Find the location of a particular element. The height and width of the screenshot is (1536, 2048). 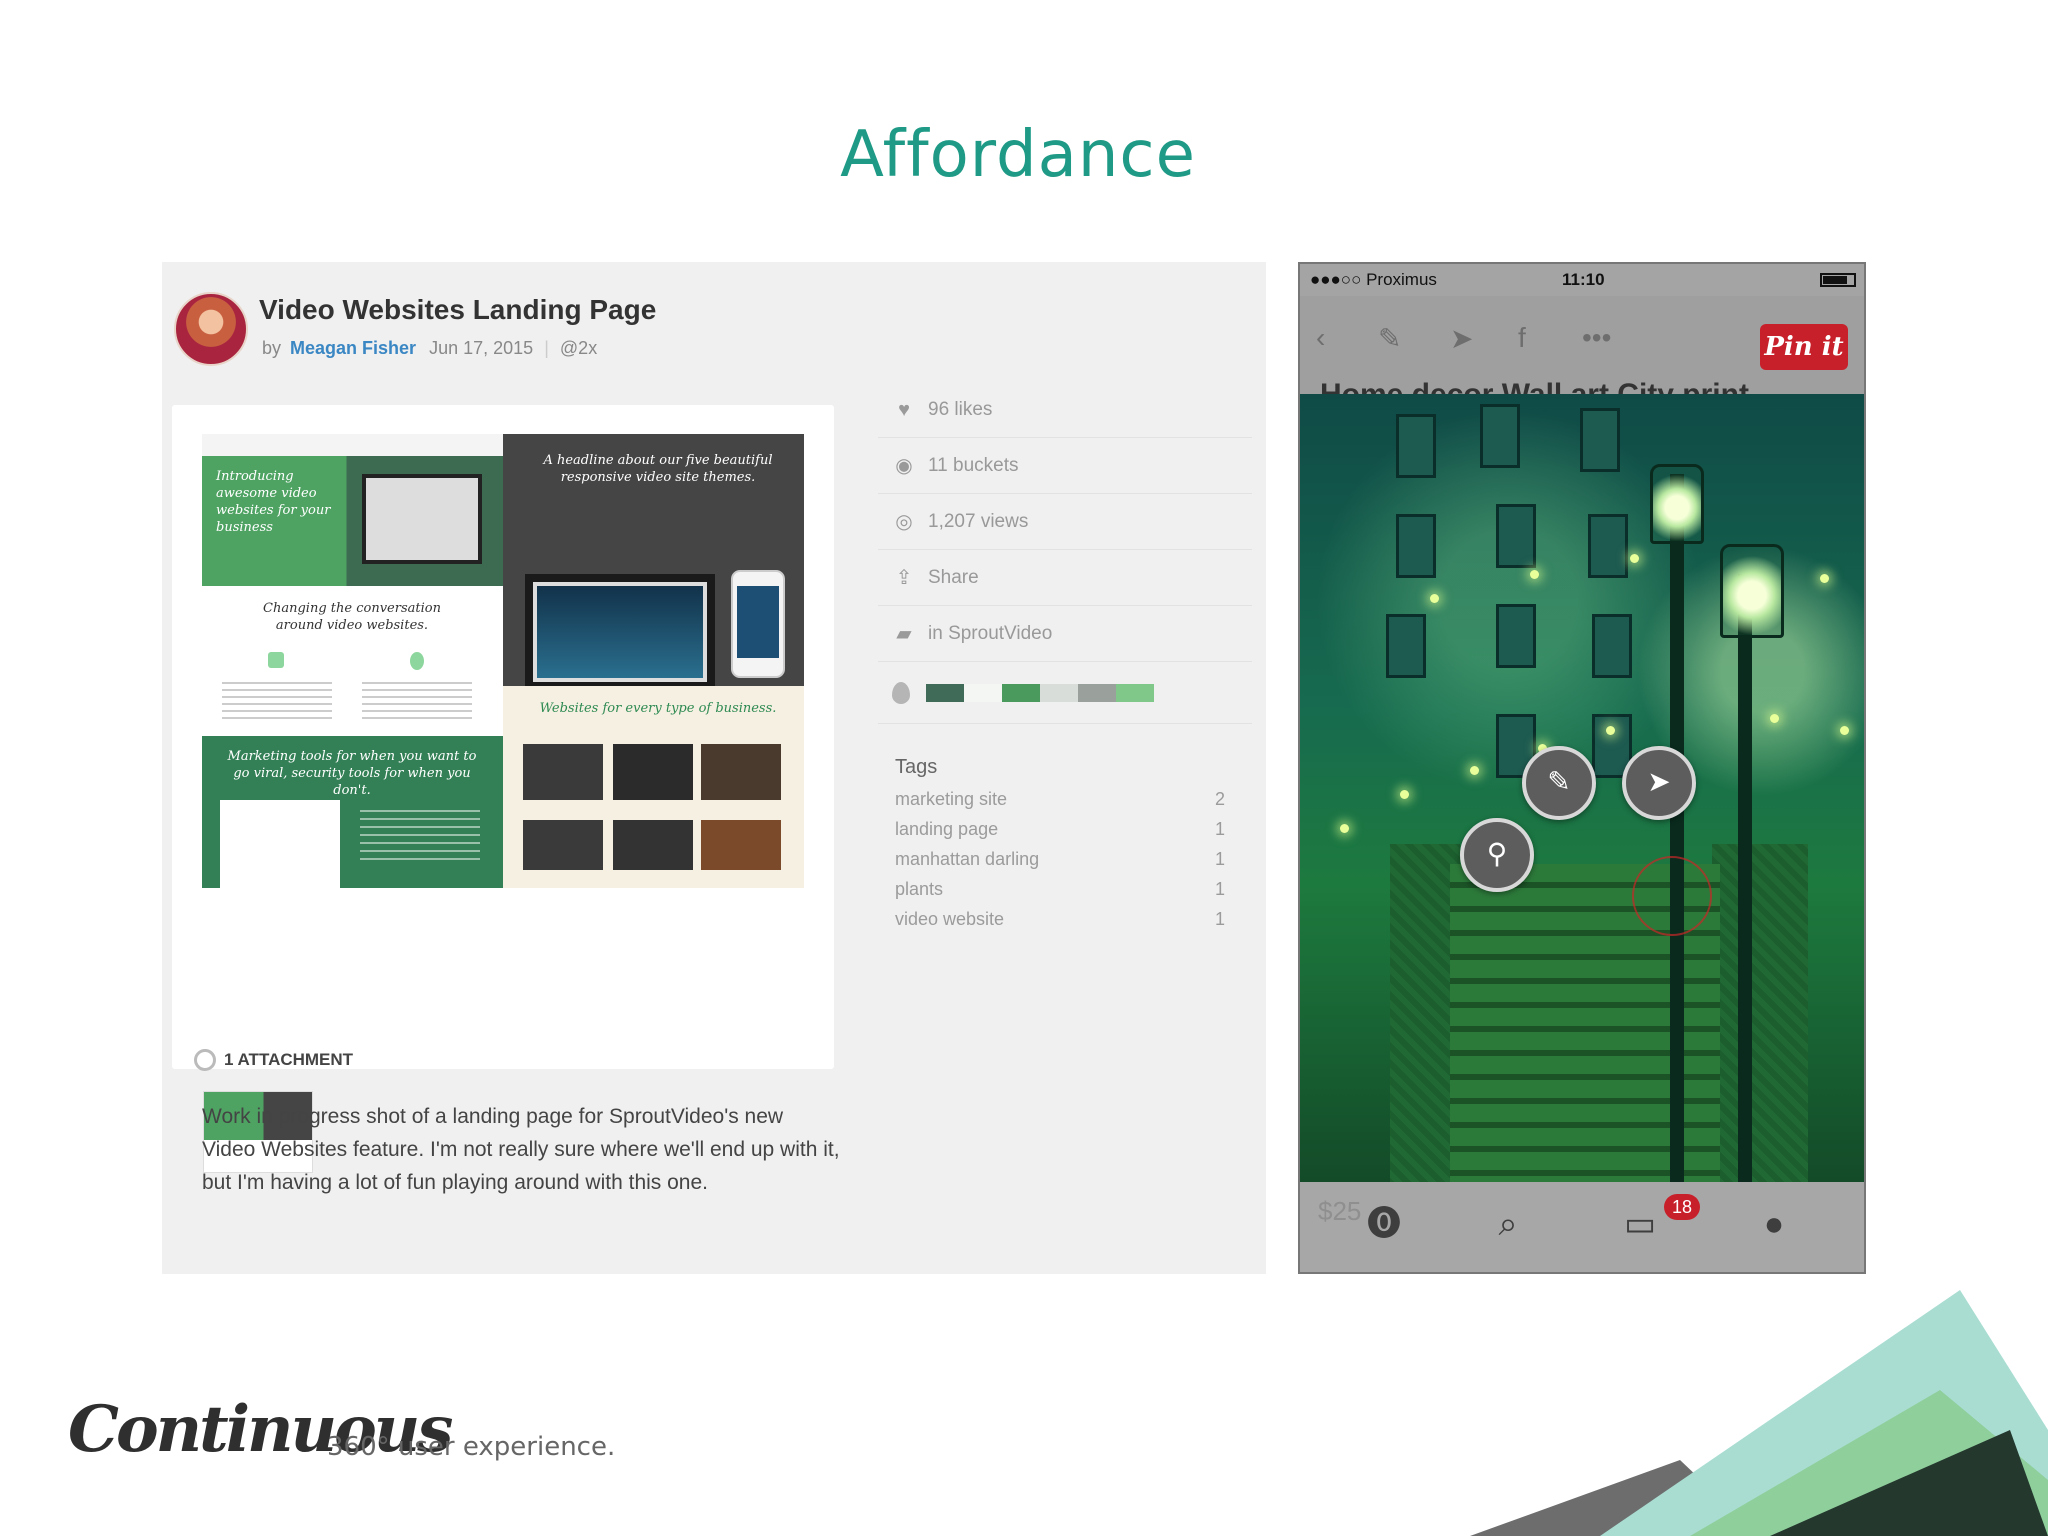

color-palette is located at coordinates (1065, 693).